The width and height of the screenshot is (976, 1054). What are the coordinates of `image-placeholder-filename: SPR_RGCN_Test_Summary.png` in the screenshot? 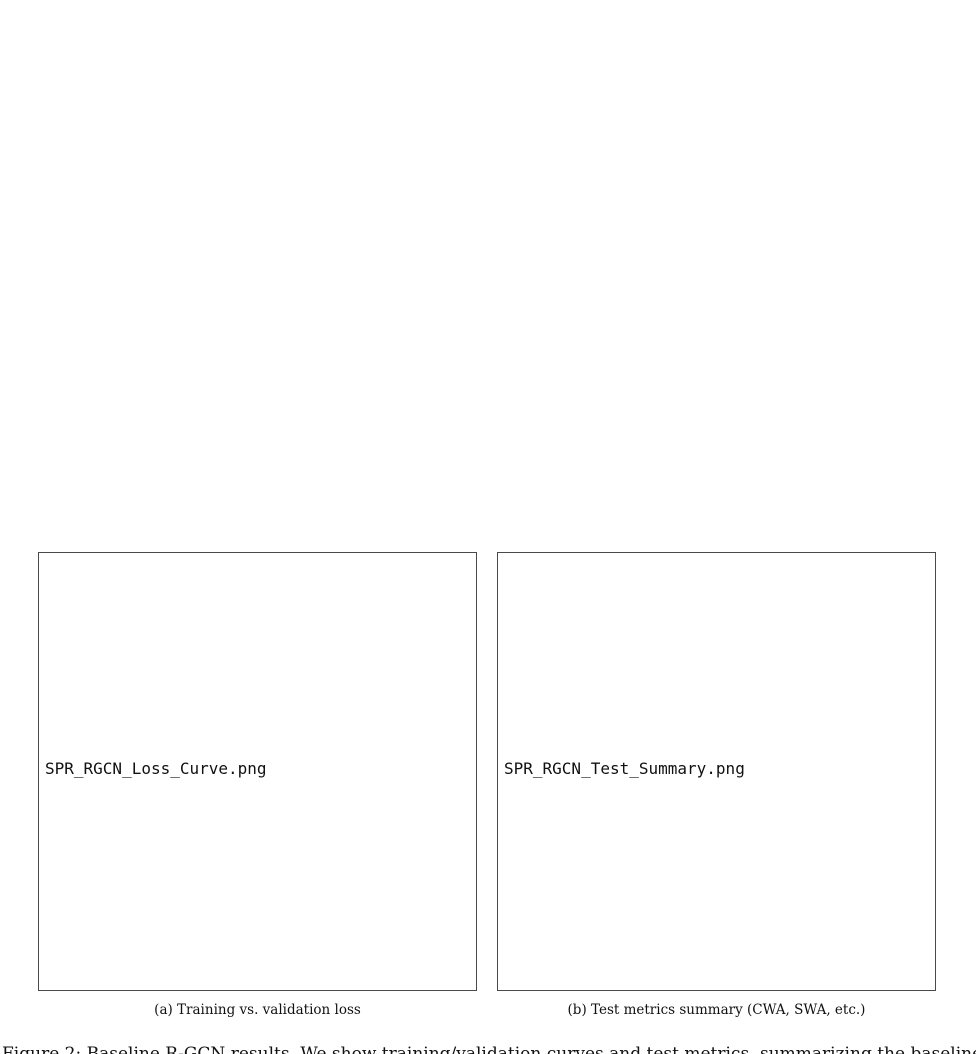 It's located at (624, 768).